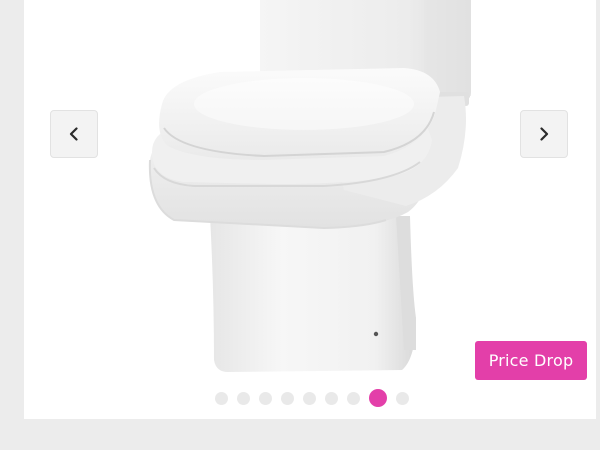  What do you see at coordinates (531, 360) in the screenshot?
I see `price-drop-badge: Price Drop` at bounding box center [531, 360].